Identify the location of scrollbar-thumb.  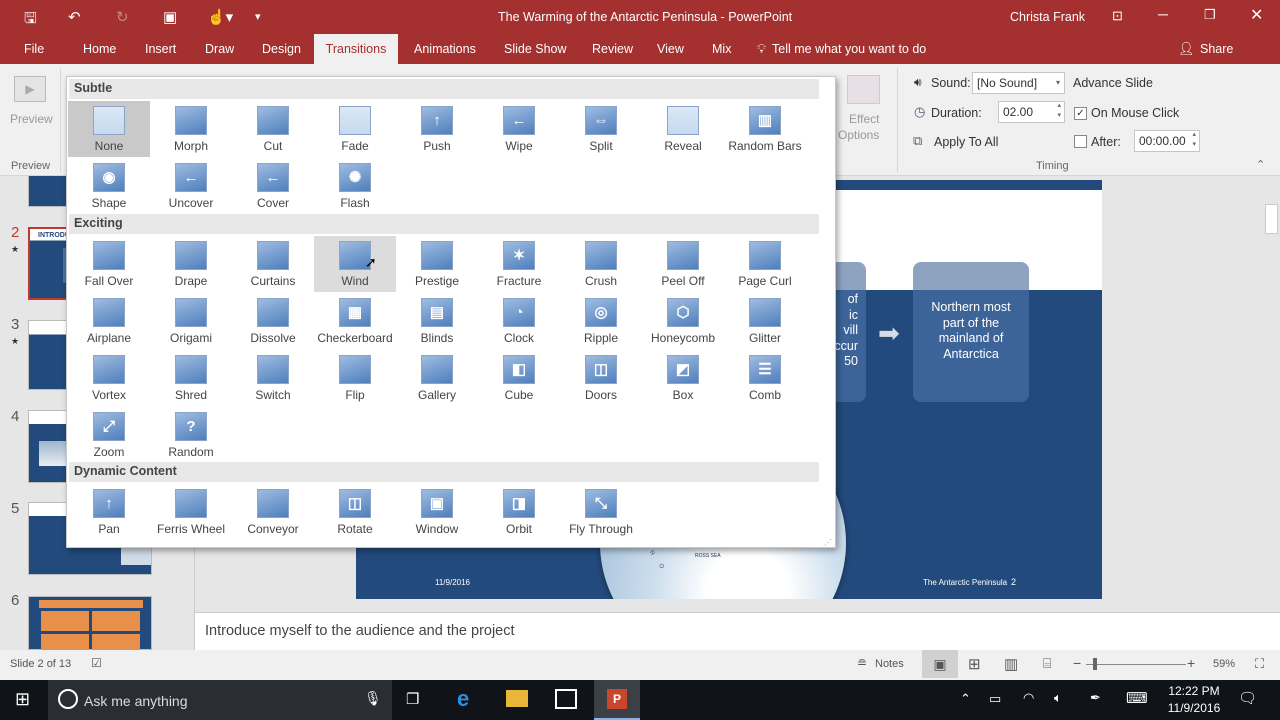
(1271, 219).